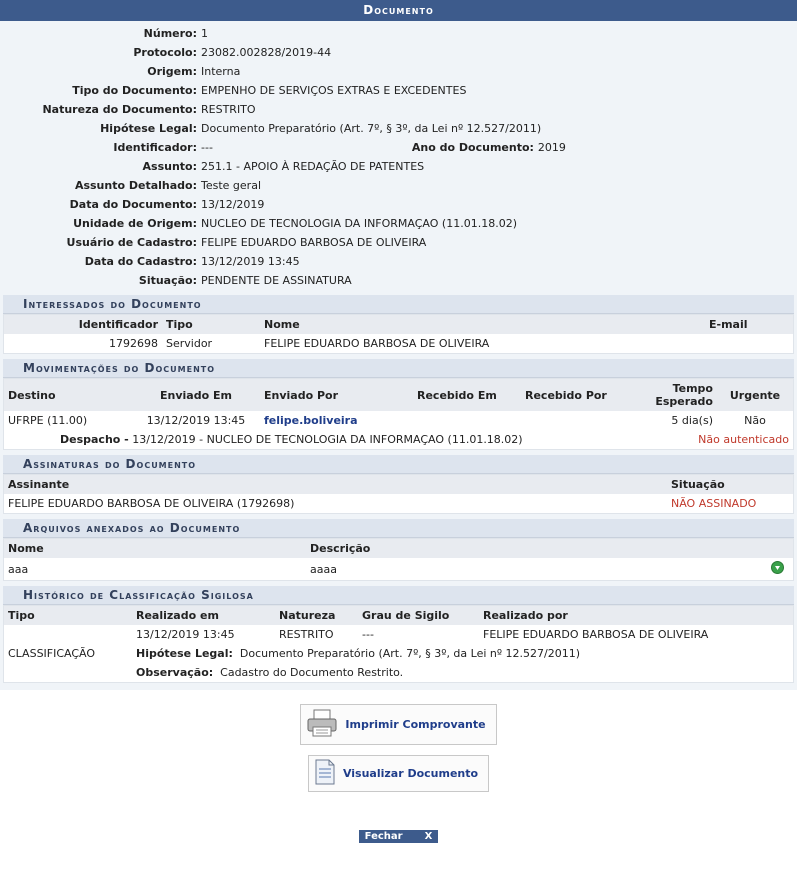  I want to click on col-header: Recebido Por, so click(585, 394).